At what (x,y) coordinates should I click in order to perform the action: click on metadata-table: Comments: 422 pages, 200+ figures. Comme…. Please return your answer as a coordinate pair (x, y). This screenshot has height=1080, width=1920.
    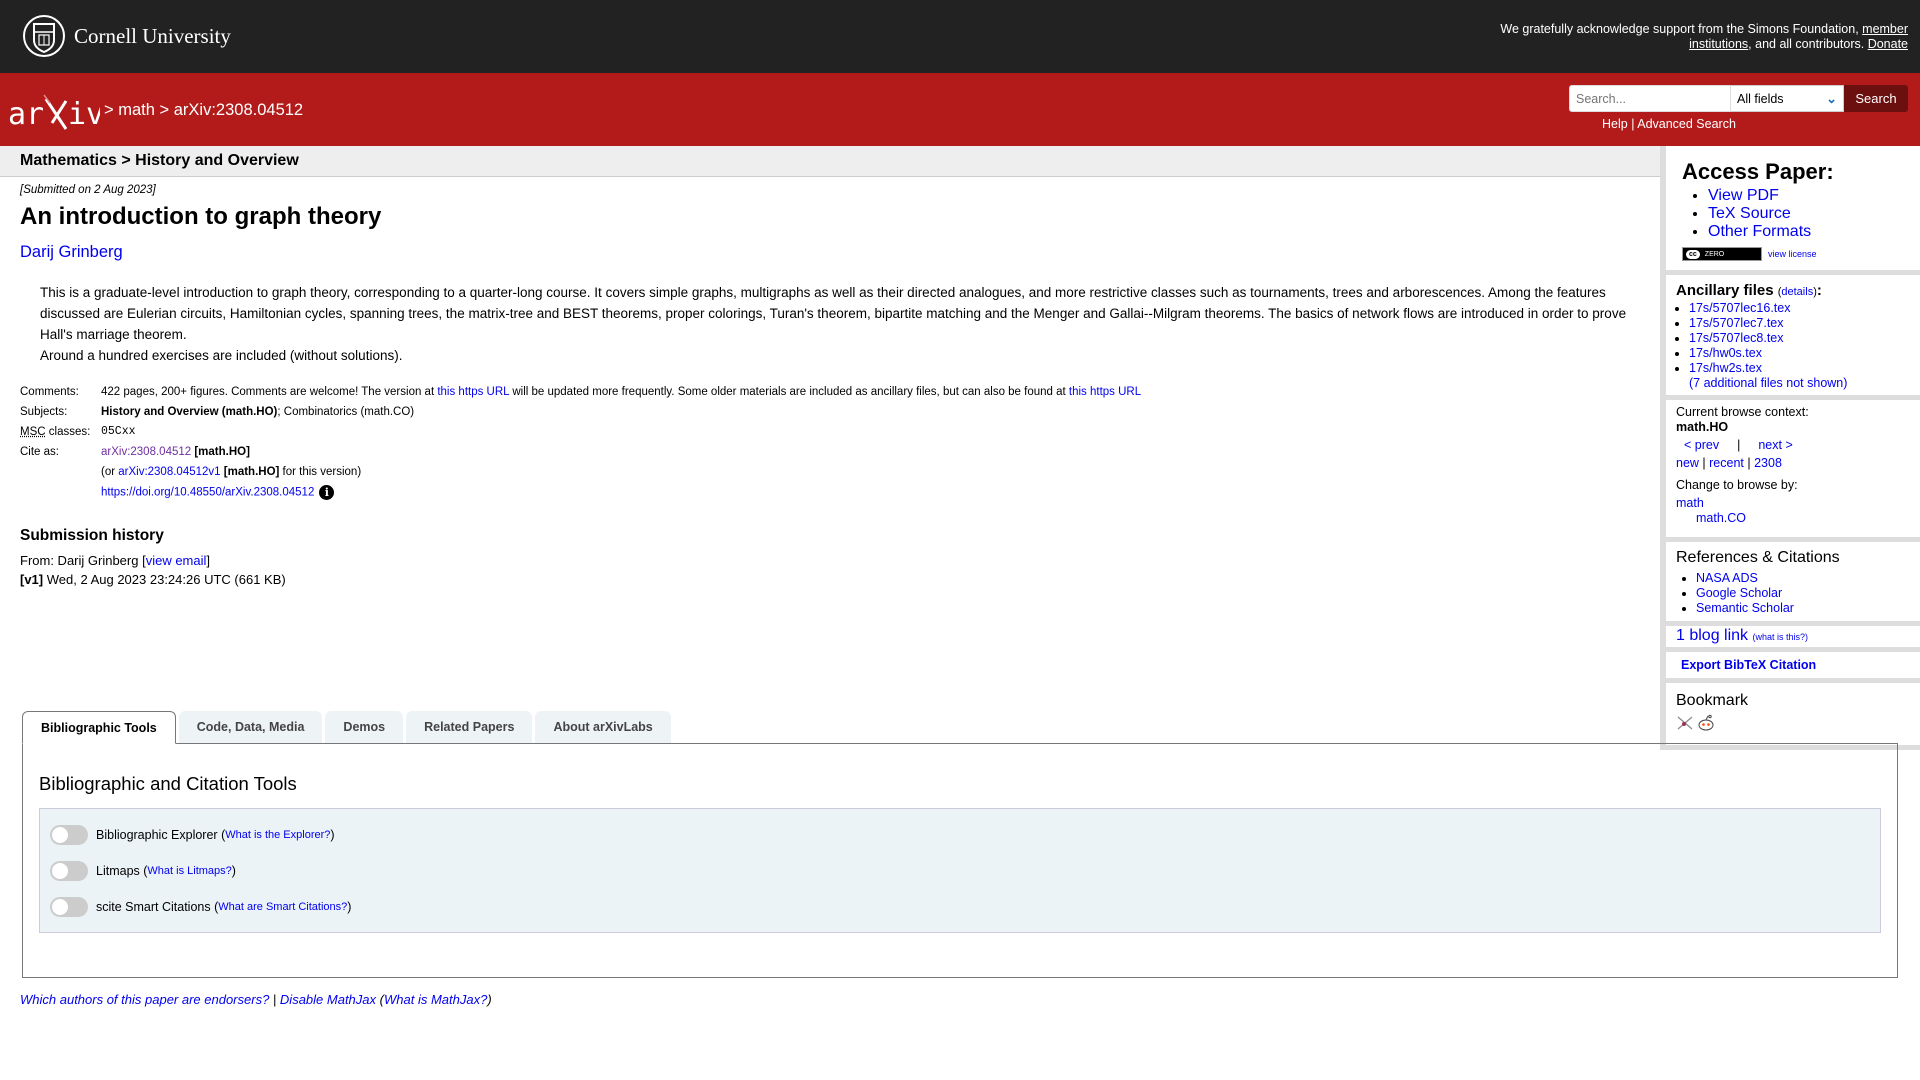
    Looking at the image, I should click on (580, 445).